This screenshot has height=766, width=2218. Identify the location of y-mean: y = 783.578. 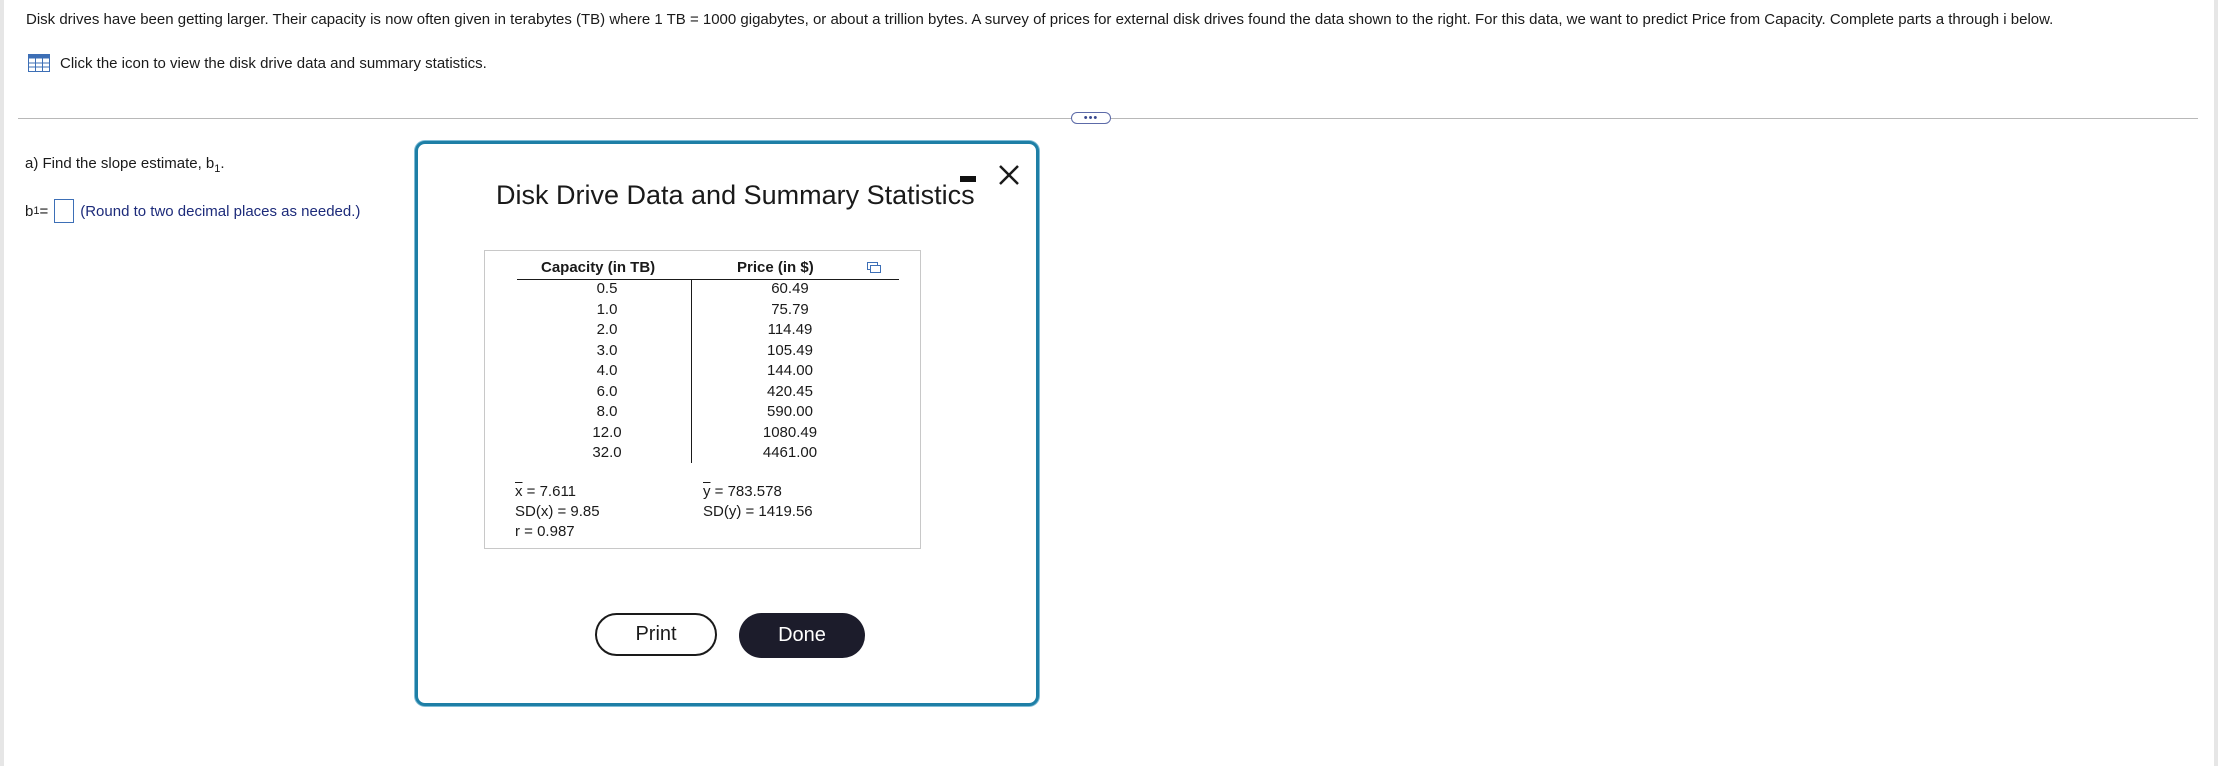
(758, 492).